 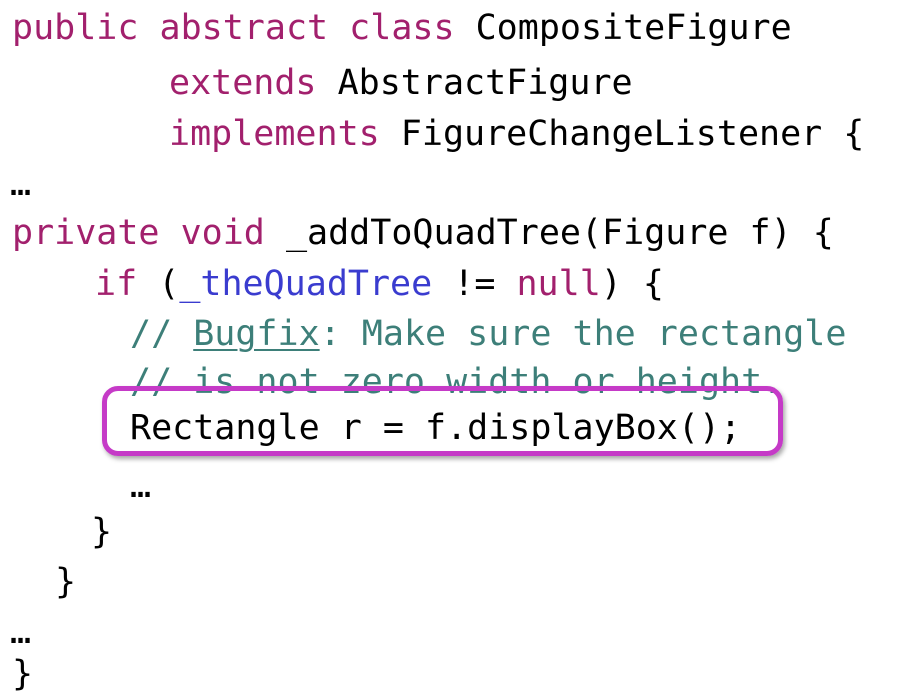 What do you see at coordinates (632, 284) in the screenshot?
I see `paren-close-brace: ) {` at bounding box center [632, 284].